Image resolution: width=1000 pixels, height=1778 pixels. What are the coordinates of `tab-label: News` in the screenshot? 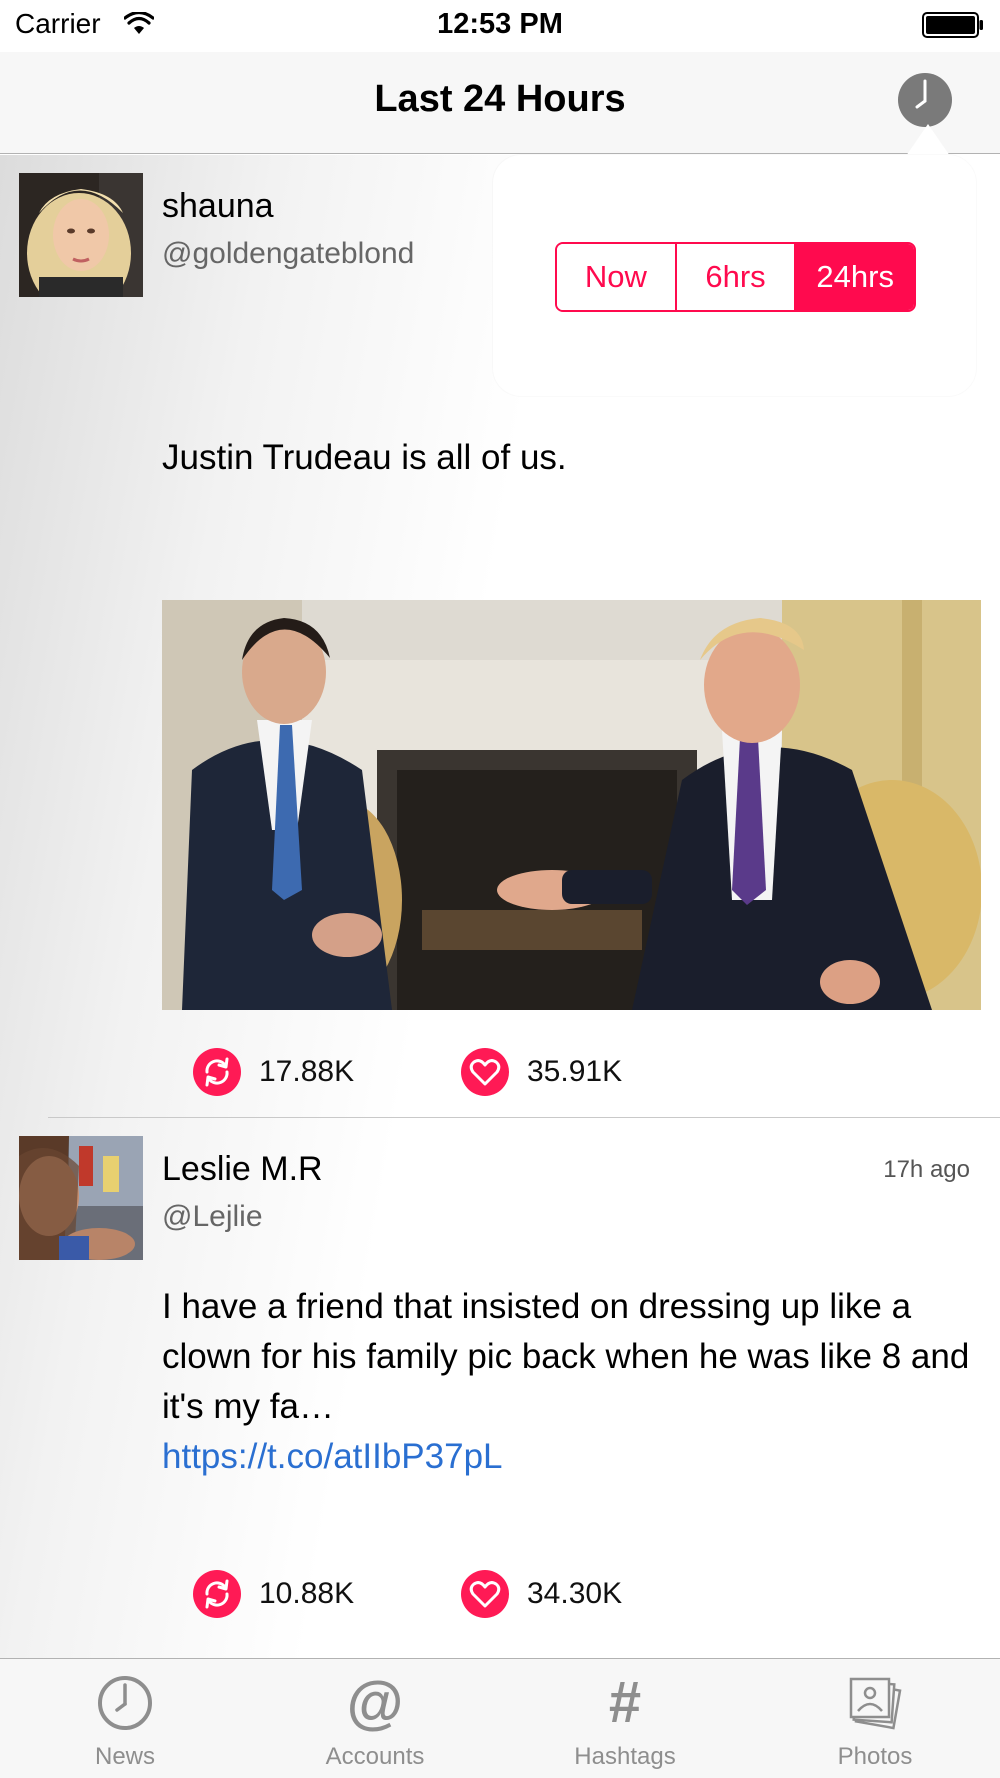 It's located at (124, 1756).